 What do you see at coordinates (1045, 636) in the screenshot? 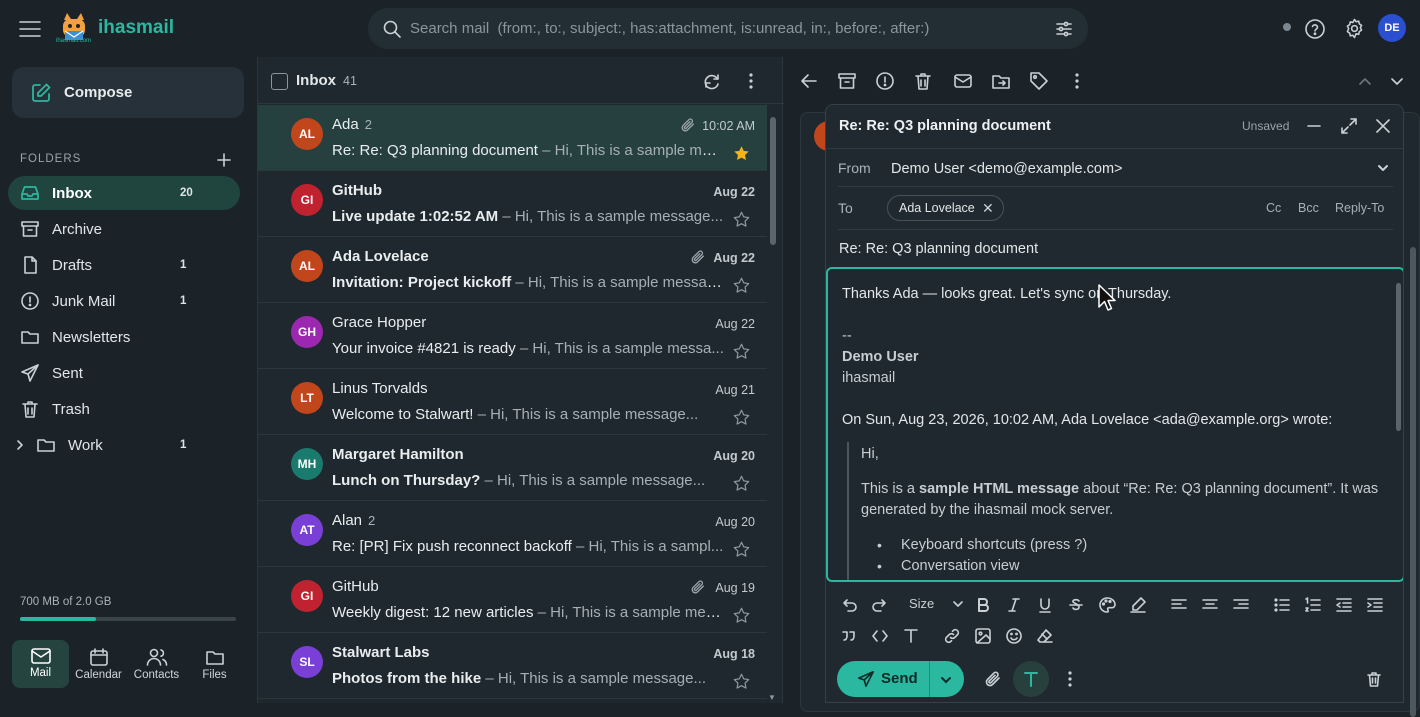
I see `clear-formatting-eraser-icon` at bounding box center [1045, 636].